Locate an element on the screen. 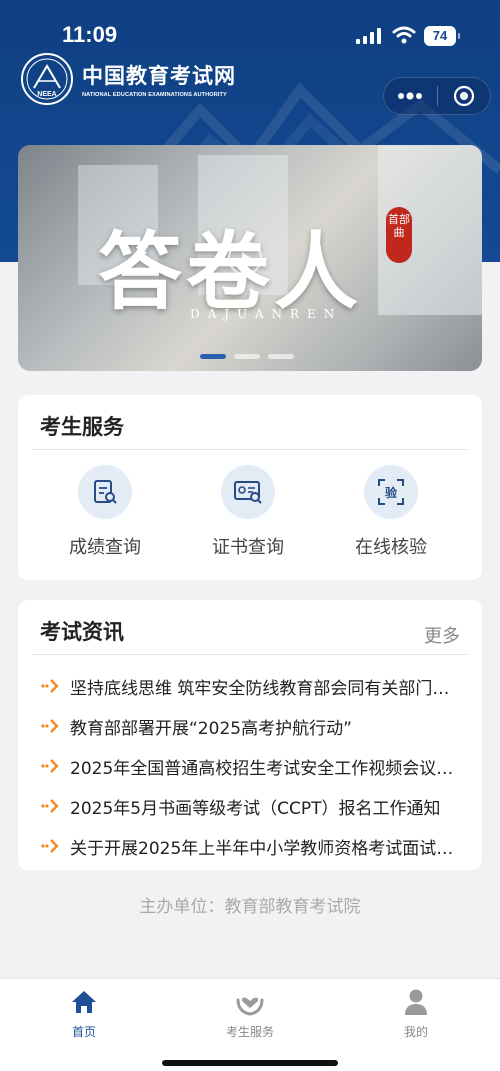 This screenshot has width=500, height=1071. tab-mine: 我的 is located at coordinates (416, 1013).